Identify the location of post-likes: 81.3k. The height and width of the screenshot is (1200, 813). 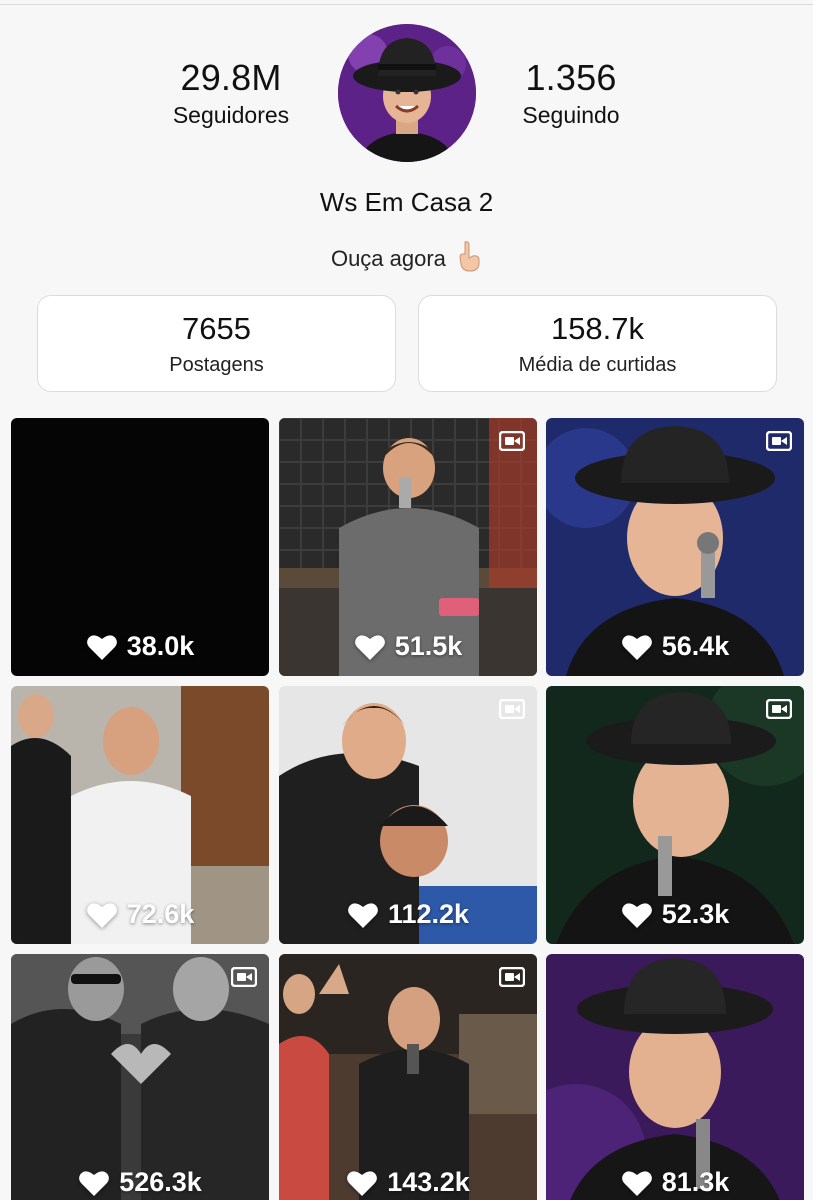
(675, 1182).